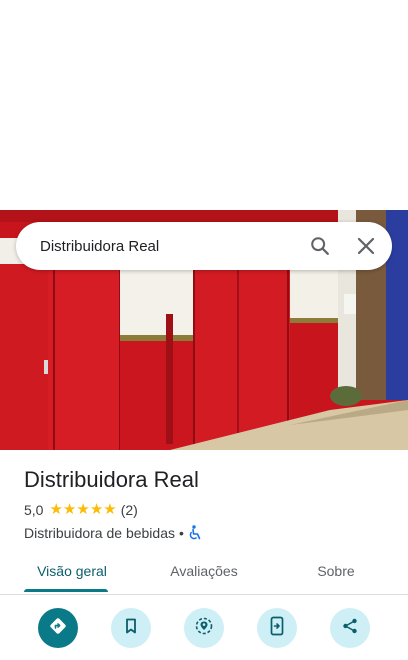 This screenshot has height=660, width=408. Describe the element at coordinates (204, 573) in the screenshot. I see `tab-reviews: Avaliações` at that location.